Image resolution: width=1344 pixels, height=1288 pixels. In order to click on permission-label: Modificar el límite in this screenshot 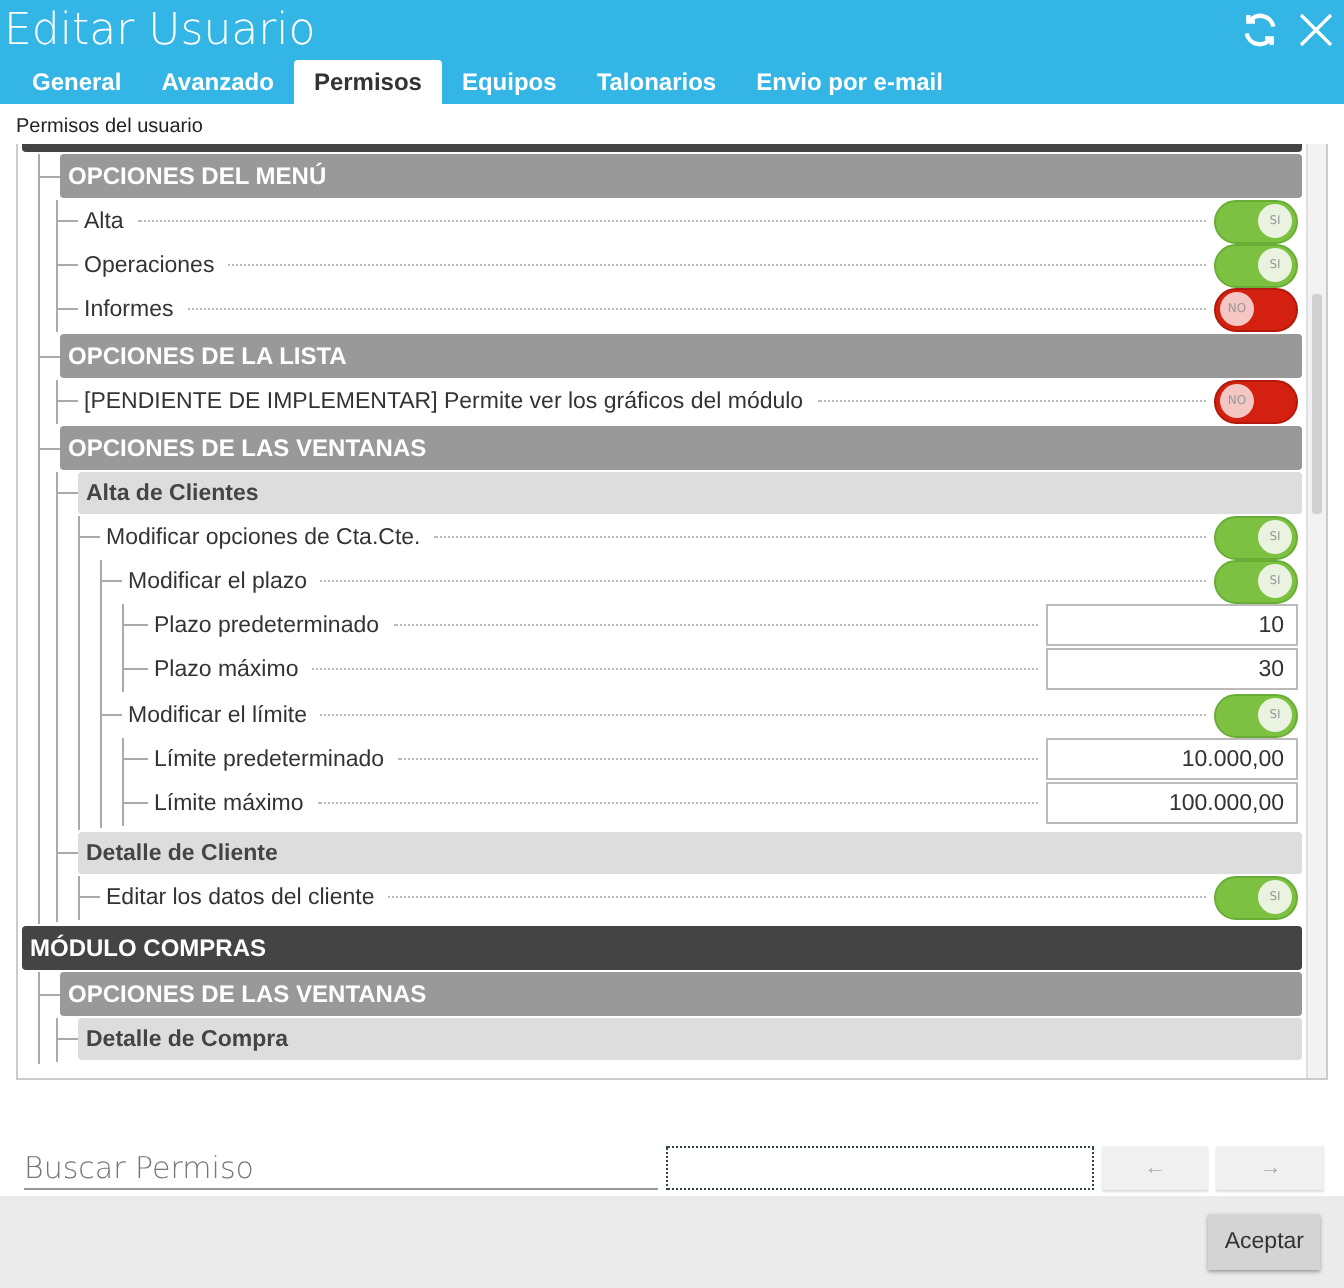, I will do `click(217, 715)`.